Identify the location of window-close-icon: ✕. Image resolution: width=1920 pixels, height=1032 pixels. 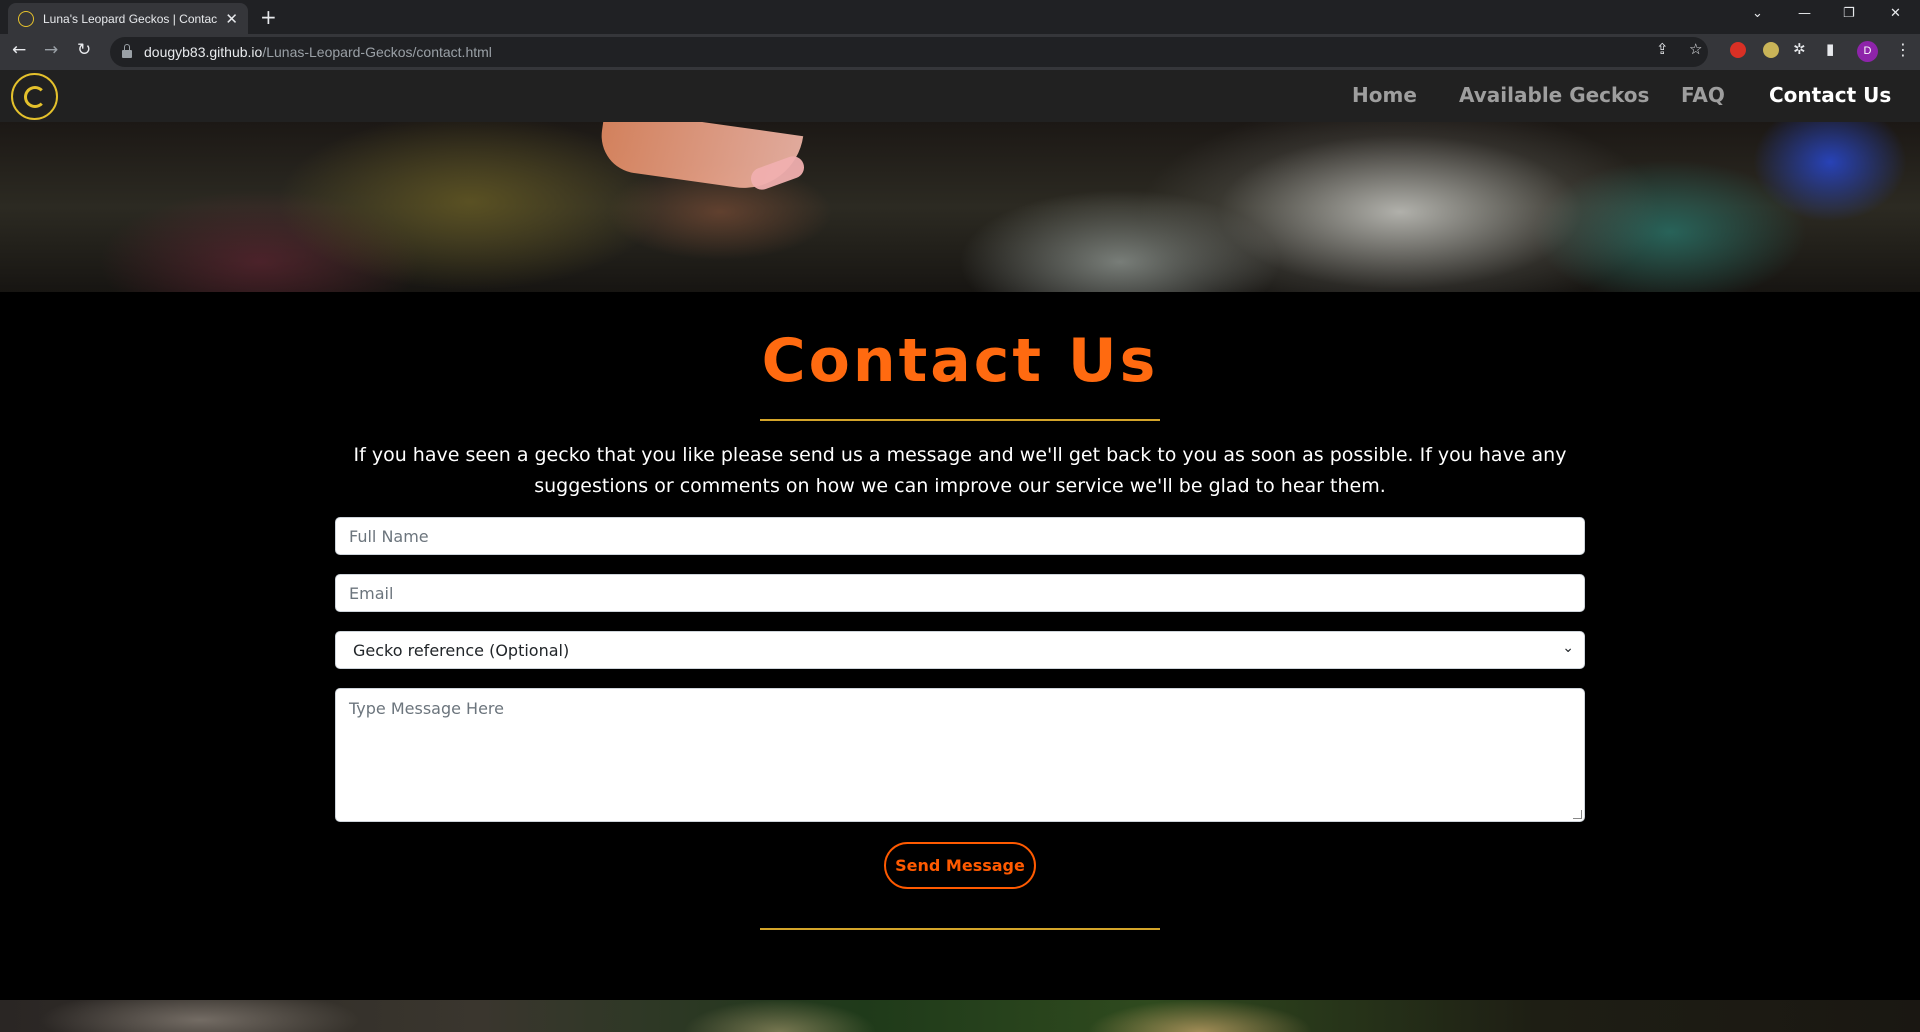
(1895, 13).